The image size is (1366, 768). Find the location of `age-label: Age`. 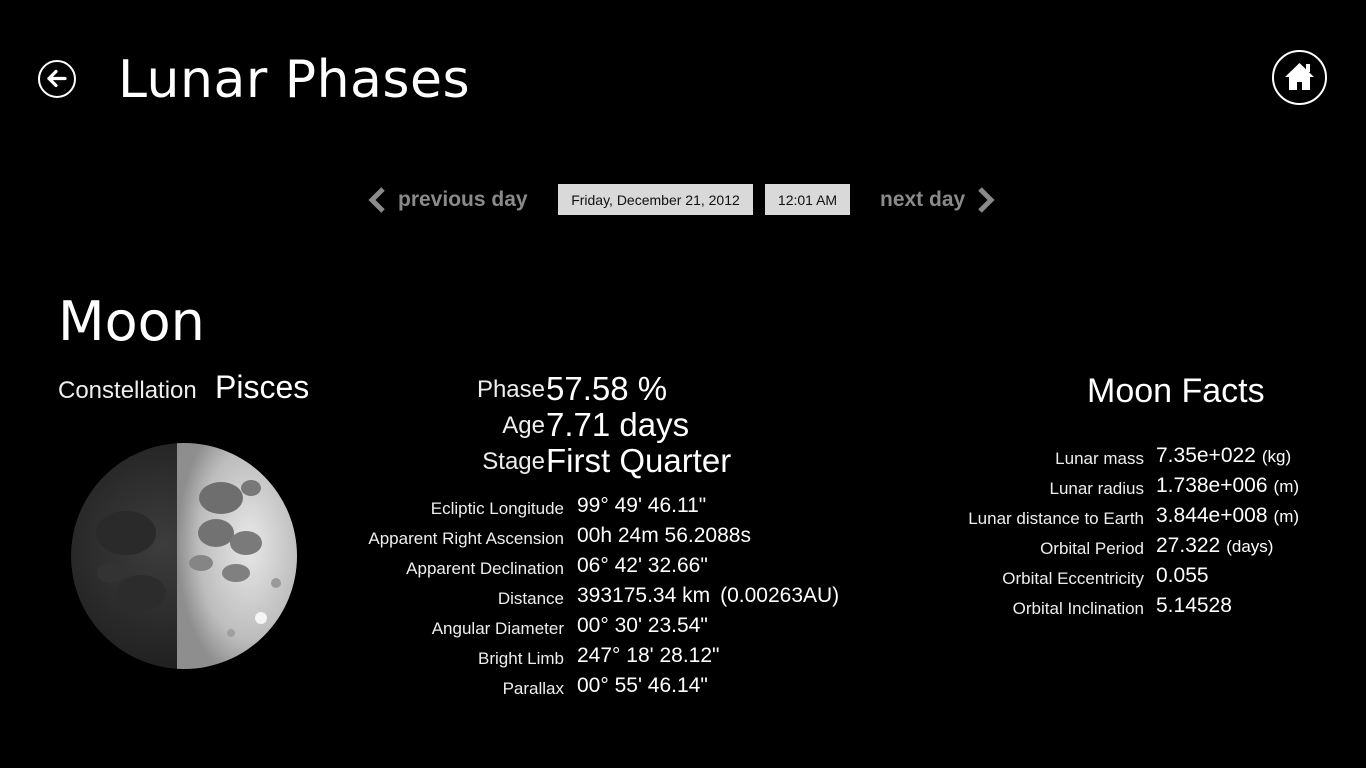

age-label: Age is located at coordinates (523, 425).